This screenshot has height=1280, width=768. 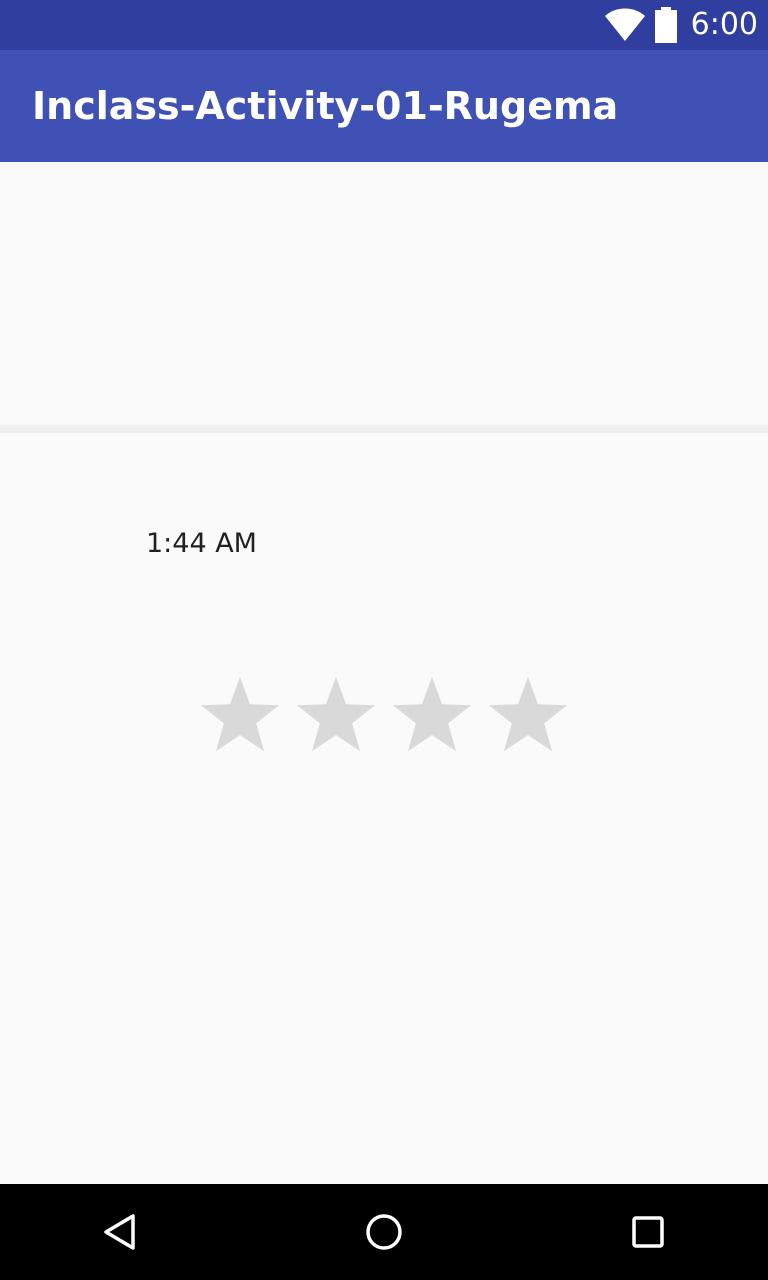 I want to click on recents-icon, so click(x=648, y=1232).